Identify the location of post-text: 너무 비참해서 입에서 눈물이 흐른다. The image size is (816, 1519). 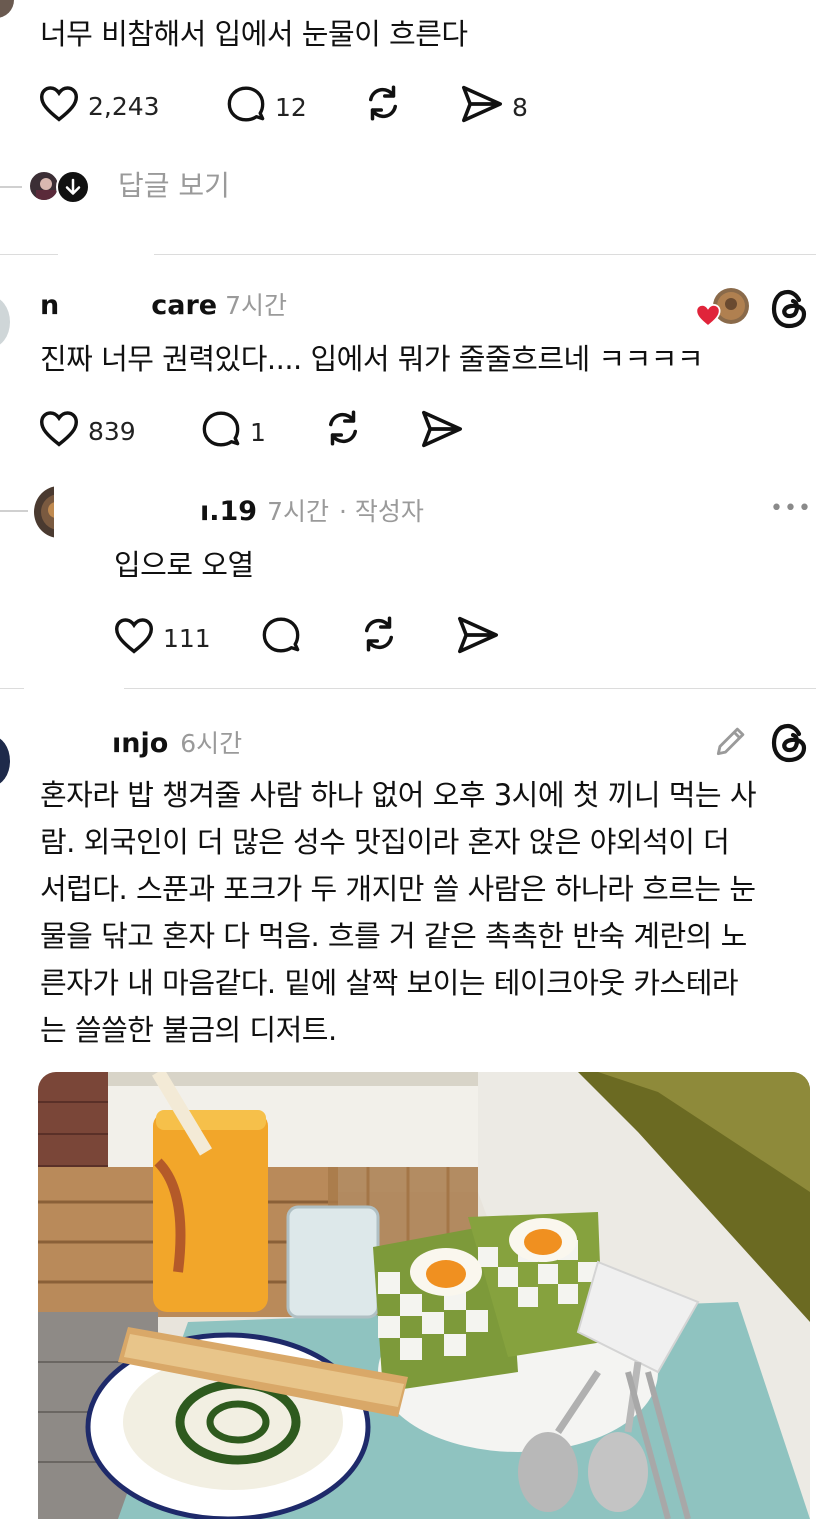
(254, 34).